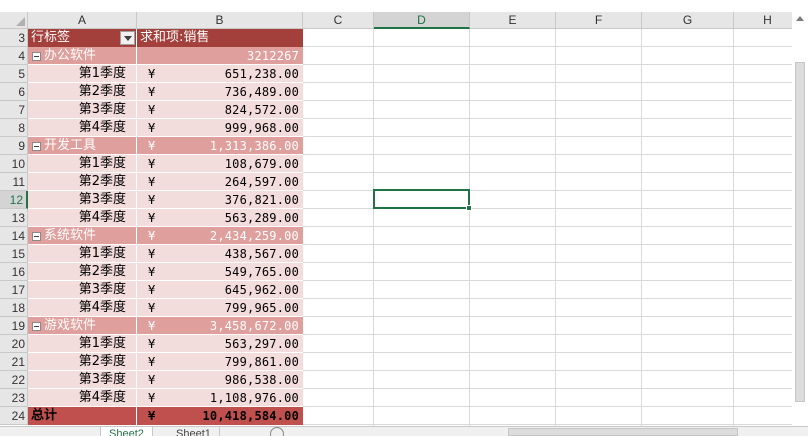 This screenshot has width=808, height=436. I want to click on column-header-e: E, so click(513, 20).